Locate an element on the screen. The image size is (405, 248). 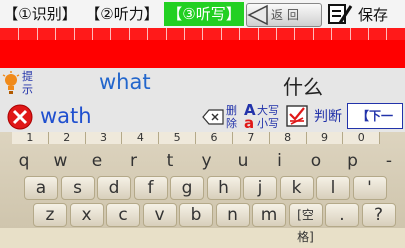
checkbox-check-icon is located at coordinates (297, 116).